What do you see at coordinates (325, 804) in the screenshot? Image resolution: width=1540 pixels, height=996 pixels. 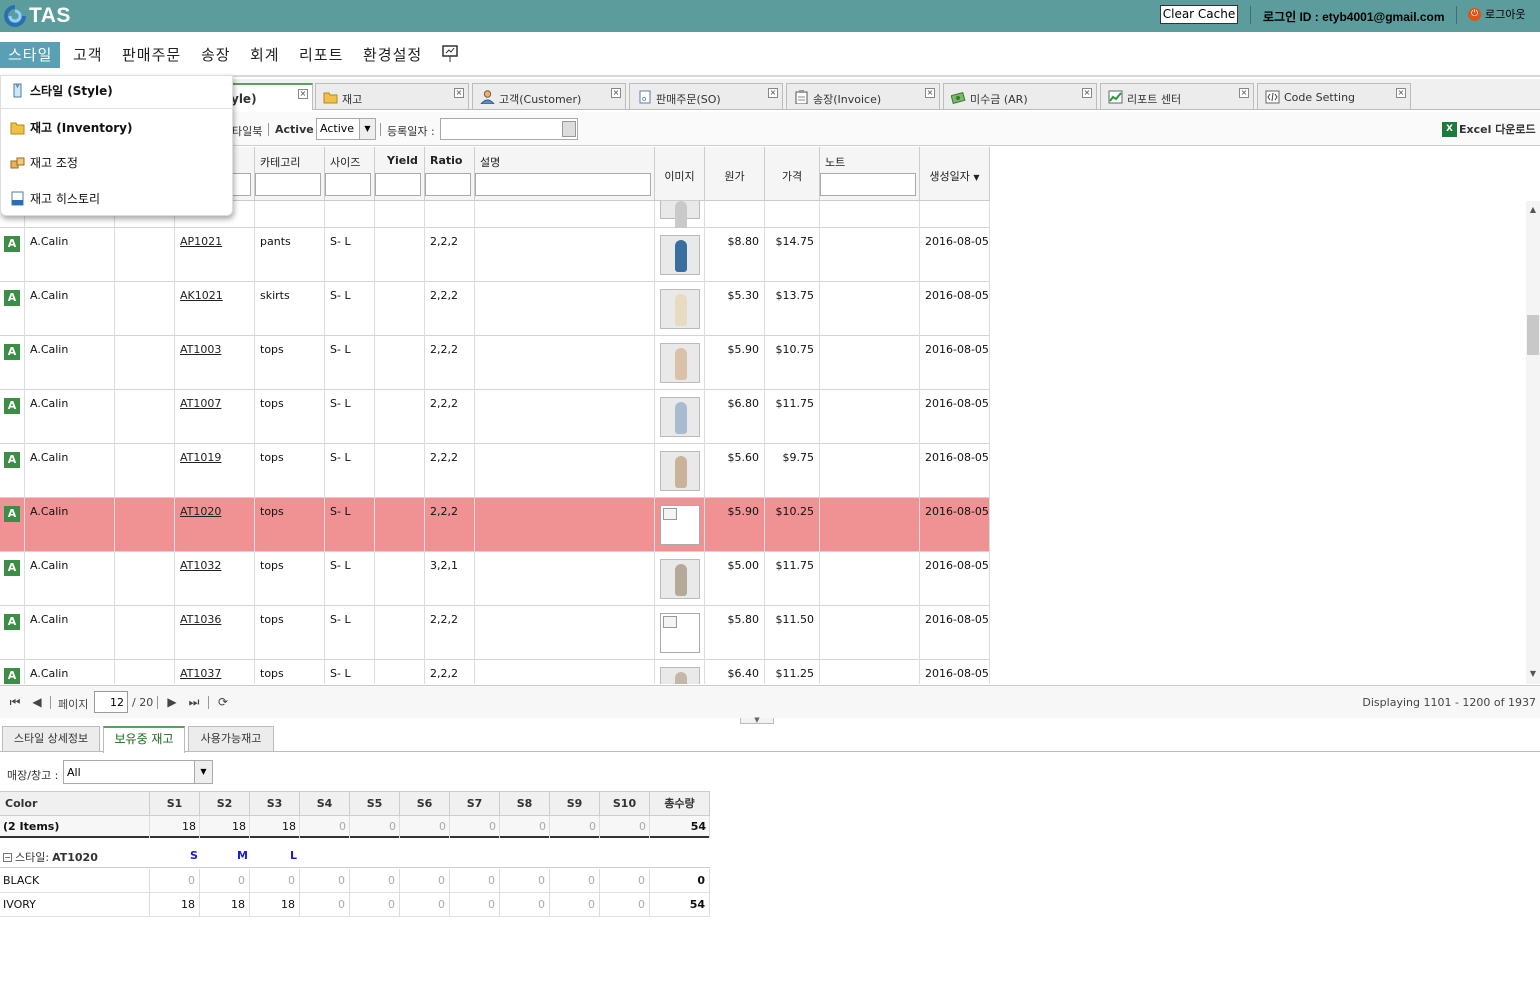 I see `inventory-col-header: S4` at bounding box center [325, 804].